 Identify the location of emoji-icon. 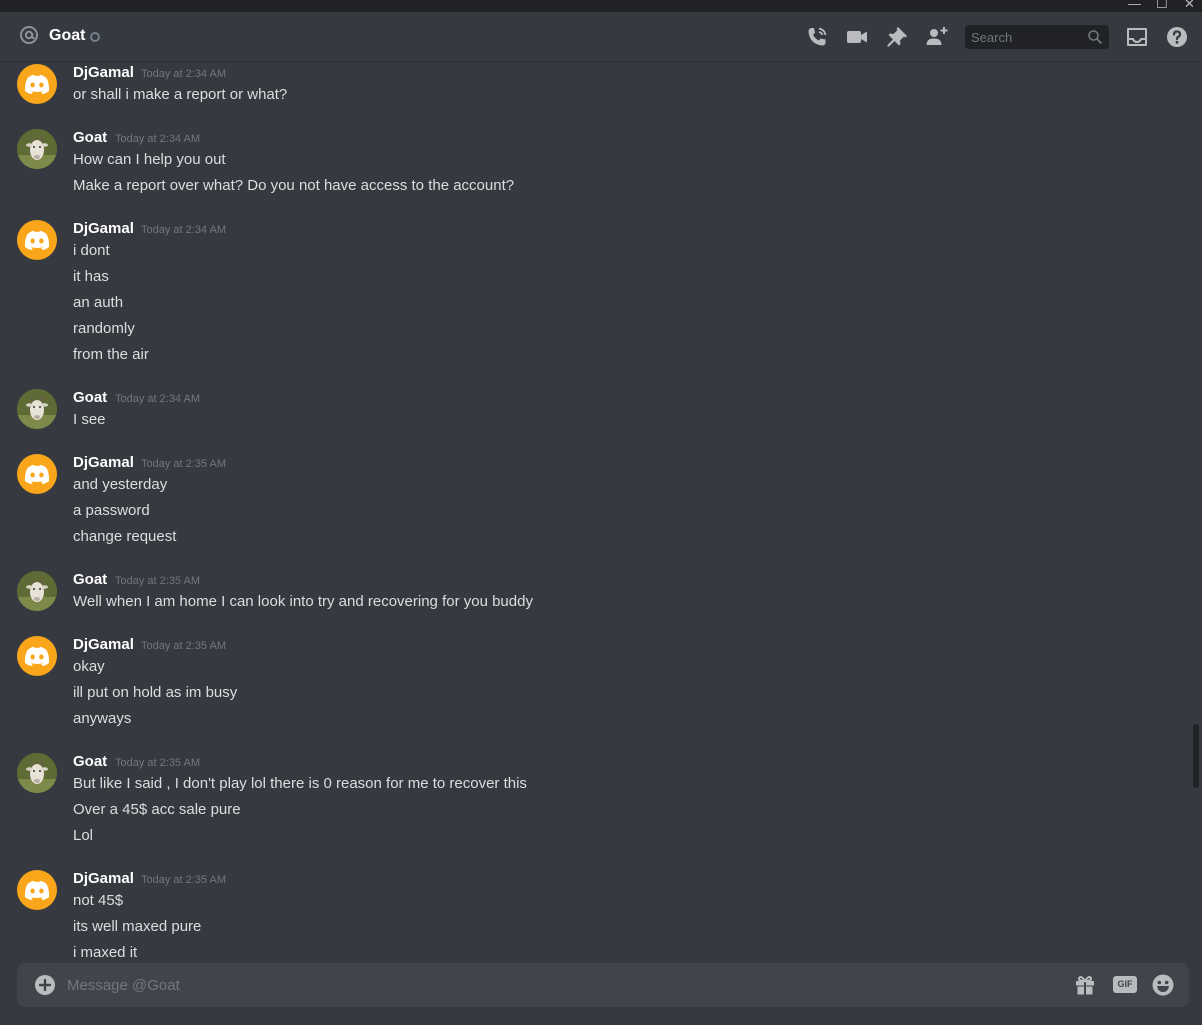
(1163, 985).